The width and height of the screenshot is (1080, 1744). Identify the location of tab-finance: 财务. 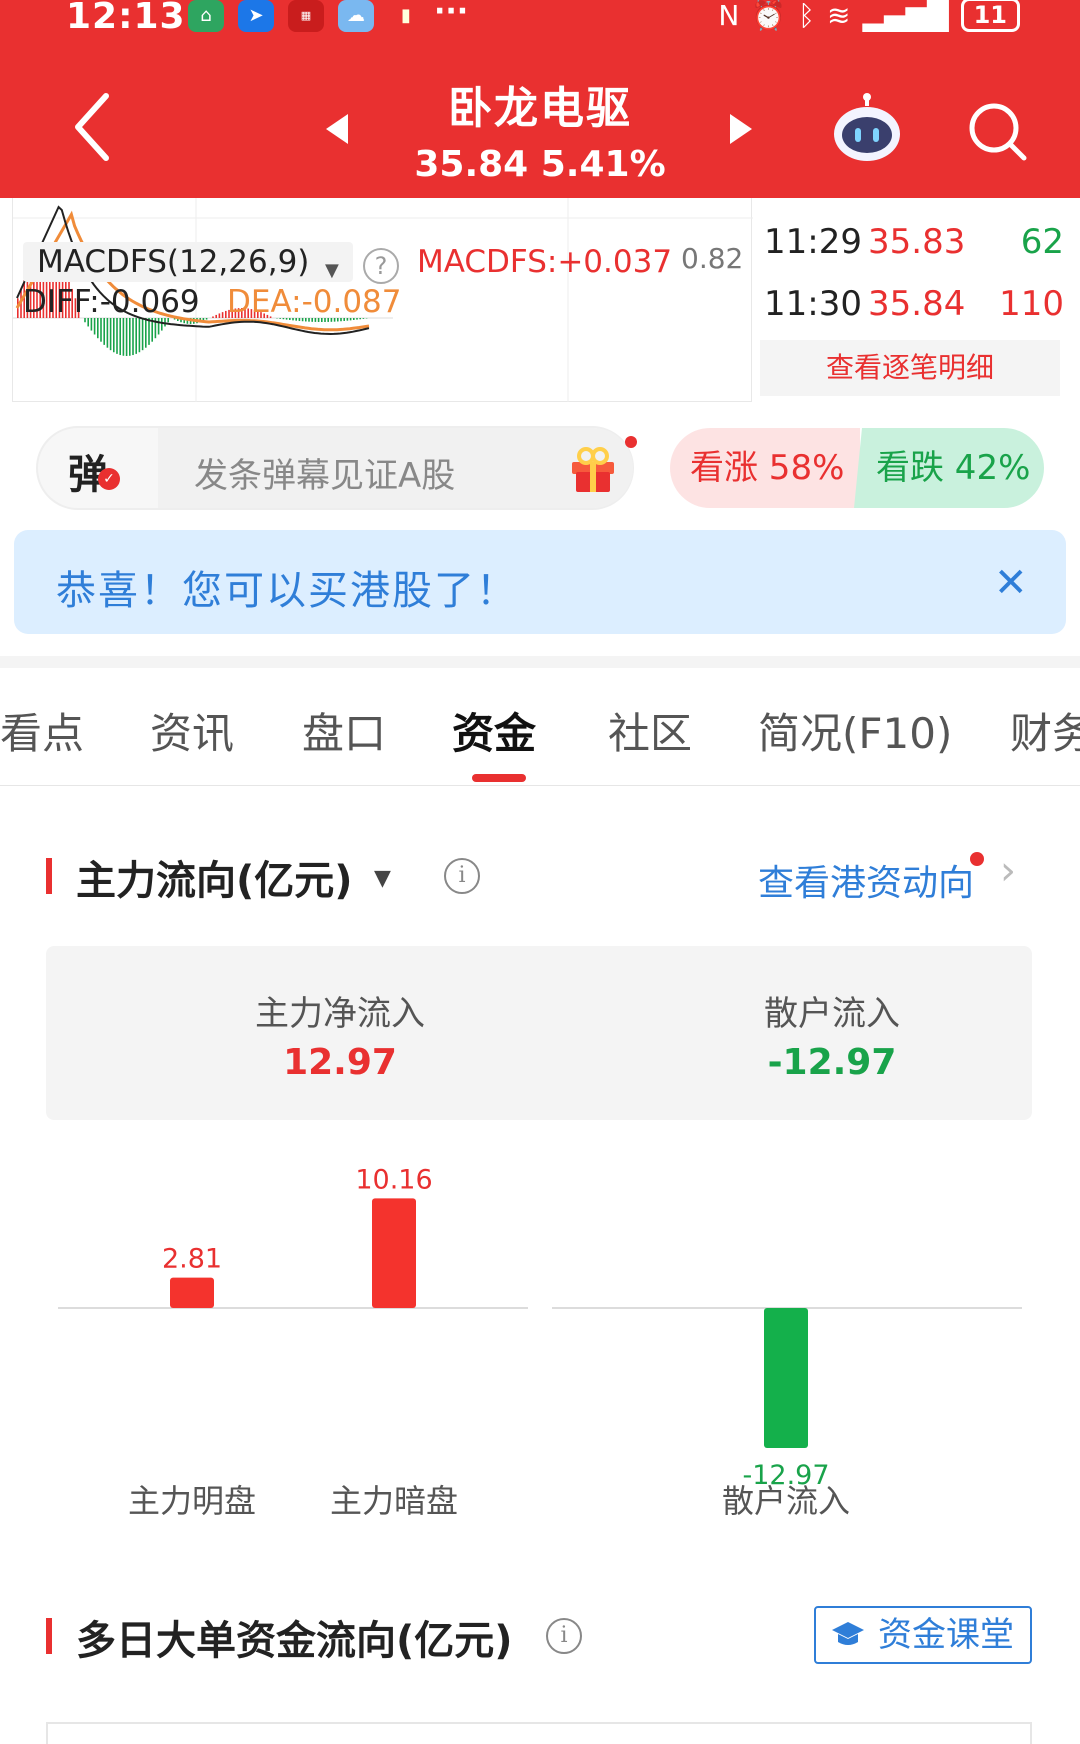
(1045, 730).